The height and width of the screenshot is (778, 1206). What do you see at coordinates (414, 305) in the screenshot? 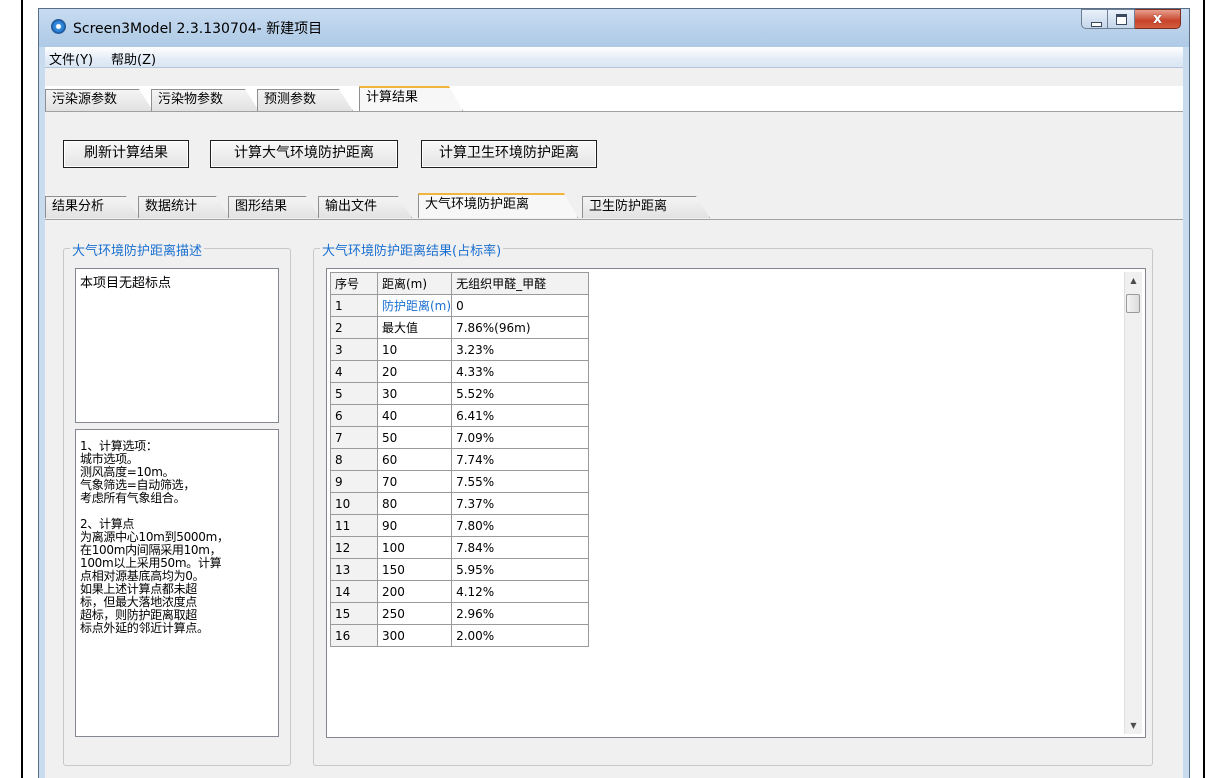
I see `table-cell: 防护距离(m)` at bounding box center [414, 305].